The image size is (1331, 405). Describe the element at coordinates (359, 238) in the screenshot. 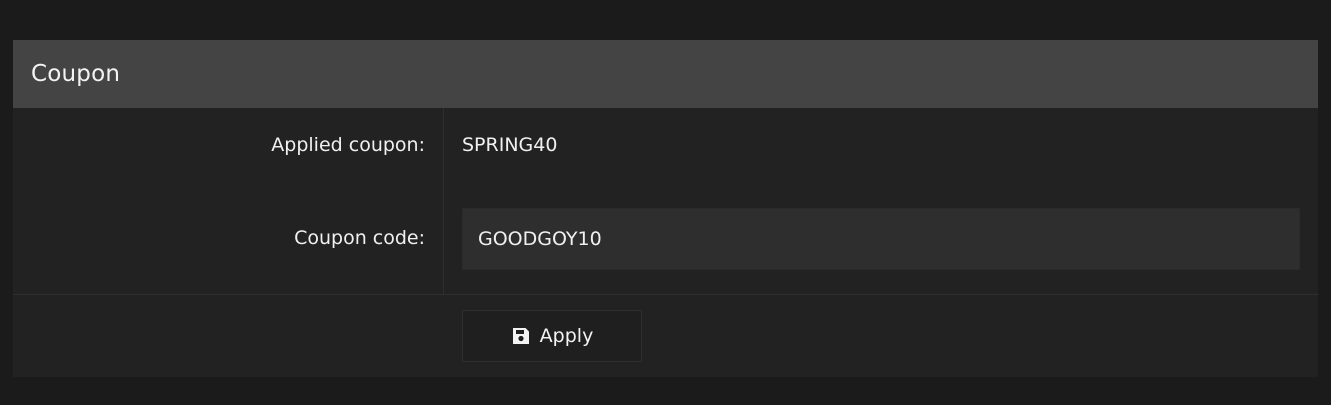

I see `coupon-code-label: Coupon code:` at that location.